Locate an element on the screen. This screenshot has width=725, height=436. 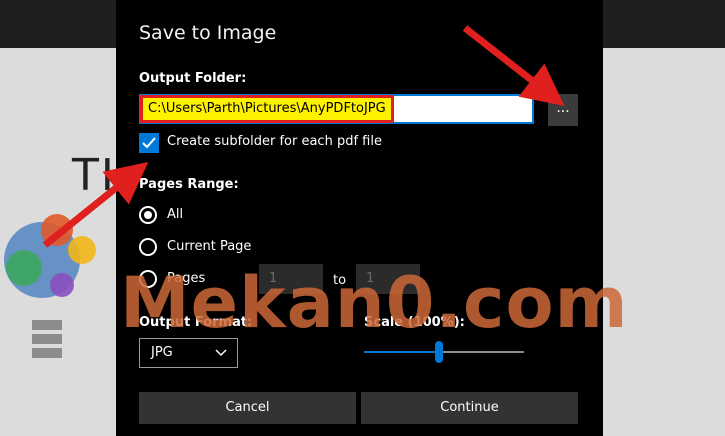
output-folder-input: C:\Users\Parth\Pictures\AnyPDFtoJPG is located at coordinates (336, 109).